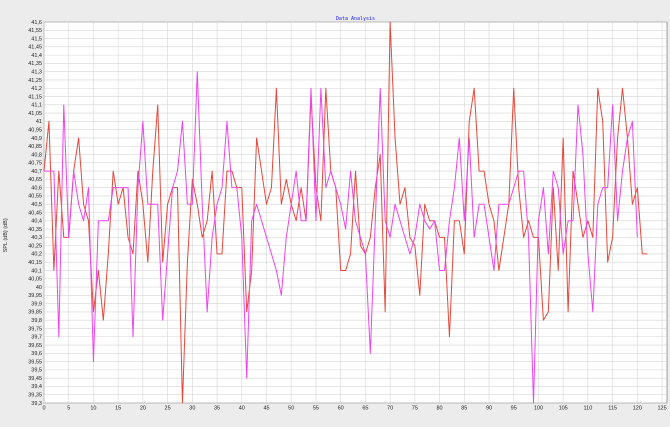 This screenshot has height=427, width=670. What do you see at coordinates (36, 271) in the screenshot?
I see `y-tick-label: 40,1` at bounding box center [36, 271].